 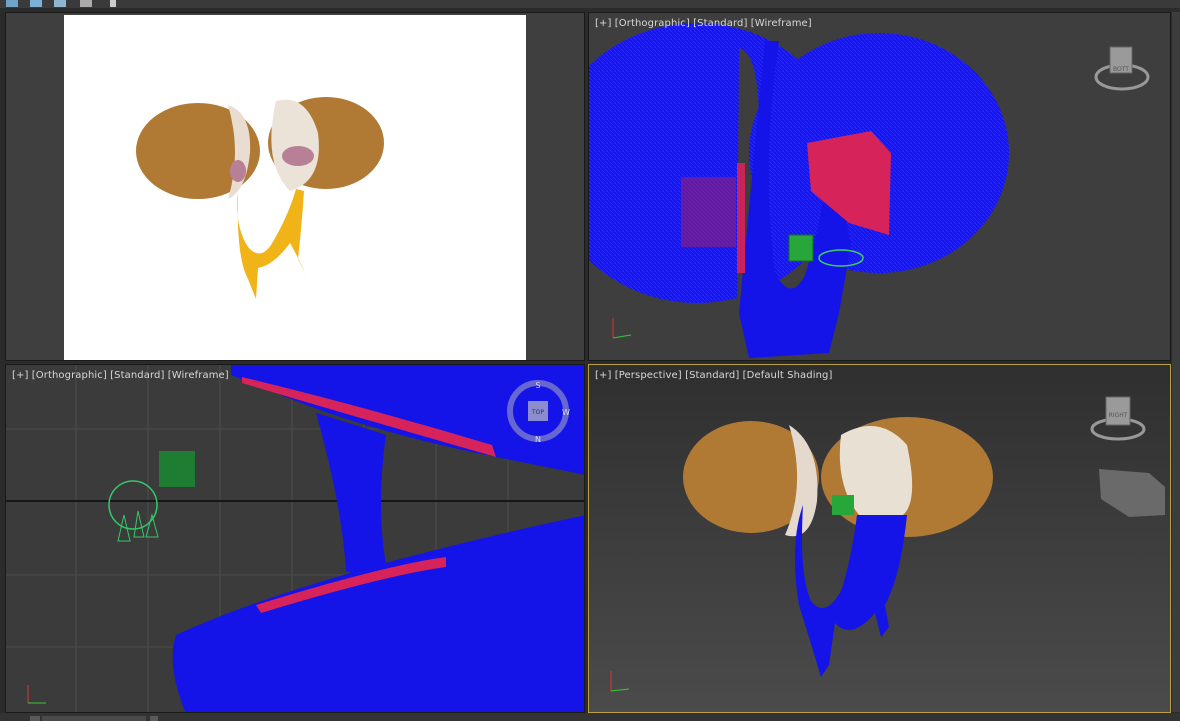 What do you see at coordinates (538, 439) in the screenshot?
I see `svg-text: N` at bounding box center [538, 439].